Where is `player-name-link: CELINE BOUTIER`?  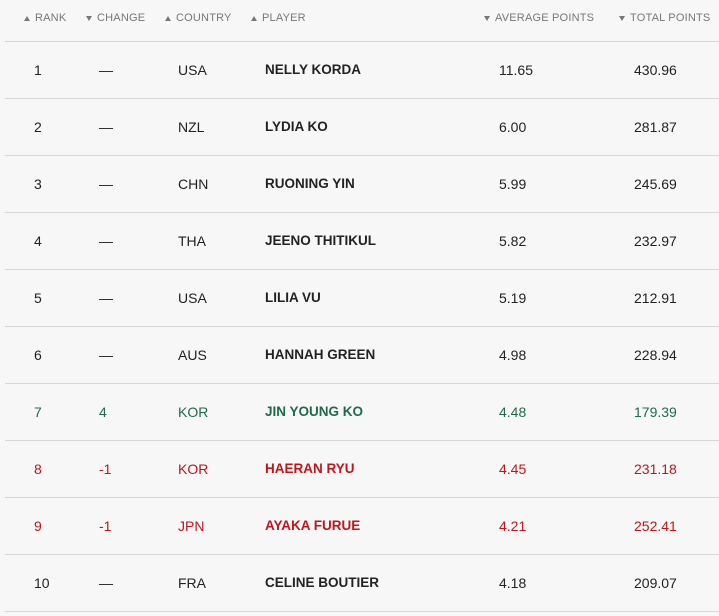 player-name-link: CELINE BOUTIER is located at coordinates (322, 582).